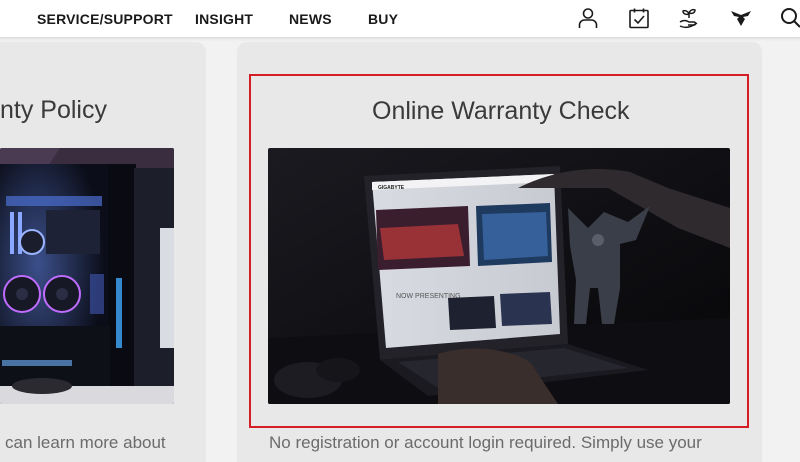 The image size is (800, 462). Describe the element at coordinates (741, 18) in the screenshot. I see `aorus-eagle-icon` at that location.